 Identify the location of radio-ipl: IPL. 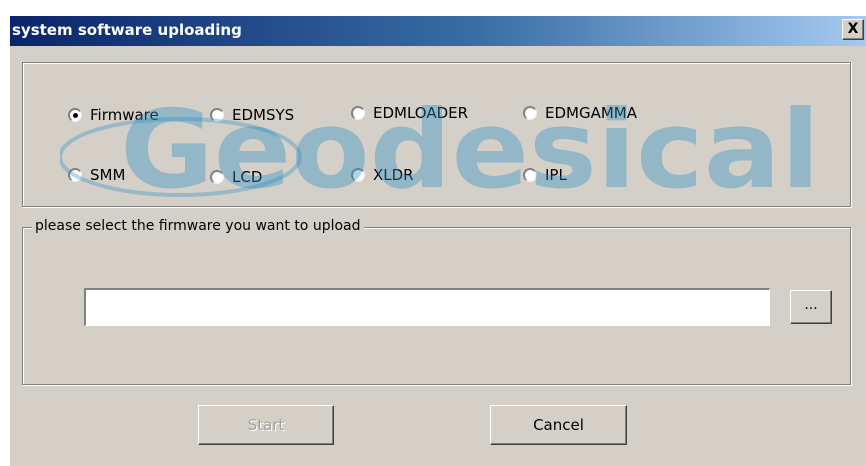
(545, 175).